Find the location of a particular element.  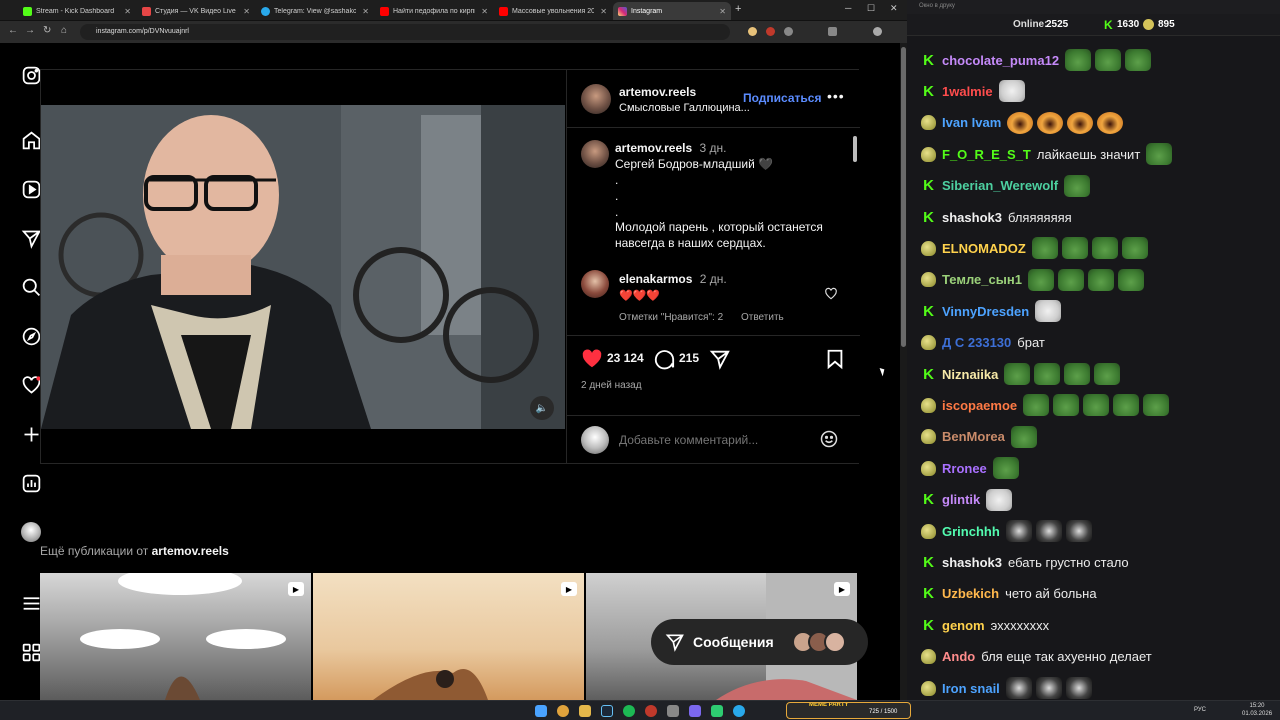

more-posts-author: artemov.reels is located at coordinates (190, 551).